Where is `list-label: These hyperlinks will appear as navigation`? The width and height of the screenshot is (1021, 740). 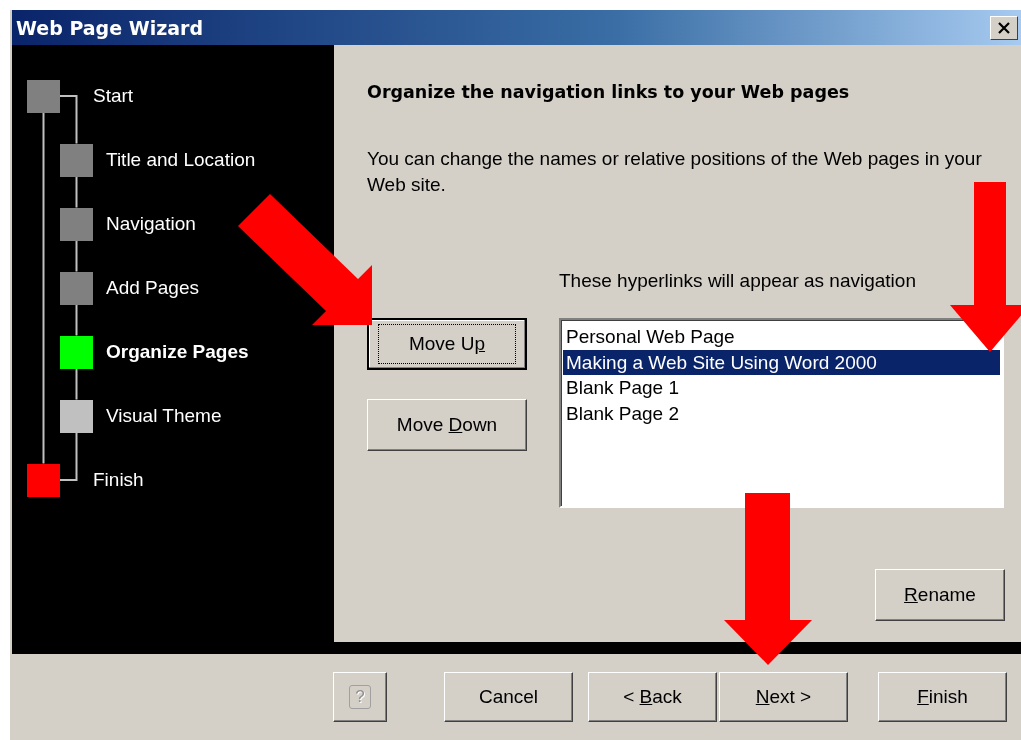
list-label: These hyperlinks will appear as navigation is located at coordinates (738, 281).